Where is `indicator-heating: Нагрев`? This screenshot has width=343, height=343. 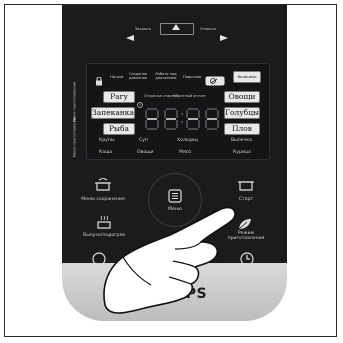
indicator-heating: Нагрев is located at coordinates (117, 77).